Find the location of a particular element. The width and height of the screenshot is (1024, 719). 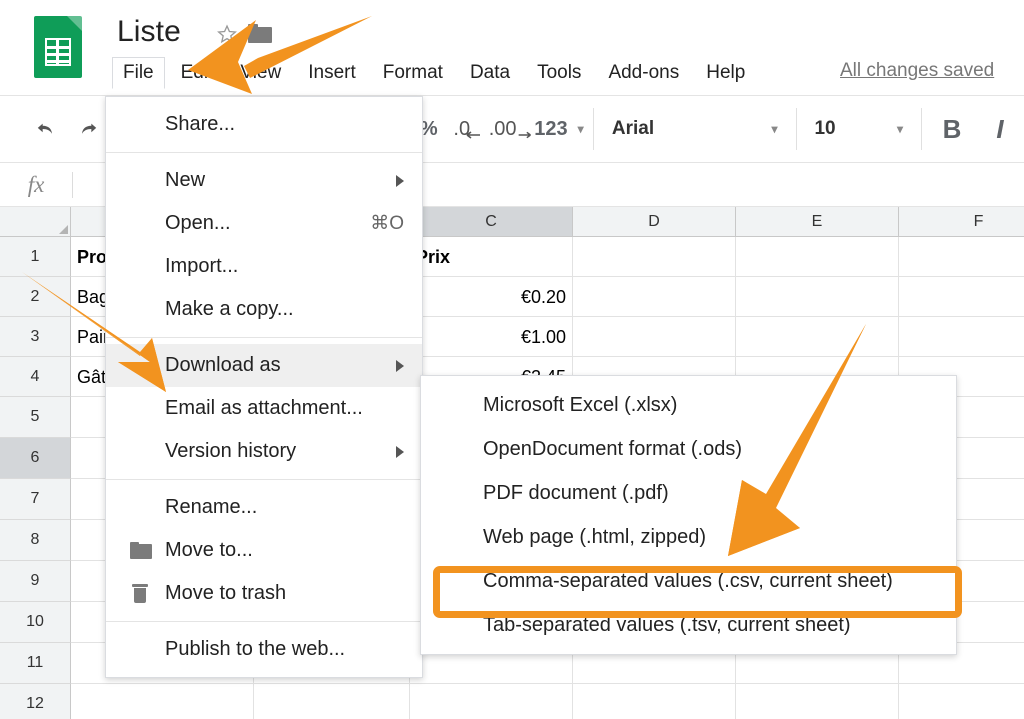

row-header-9: 9 is located at coordinates (35, 581).